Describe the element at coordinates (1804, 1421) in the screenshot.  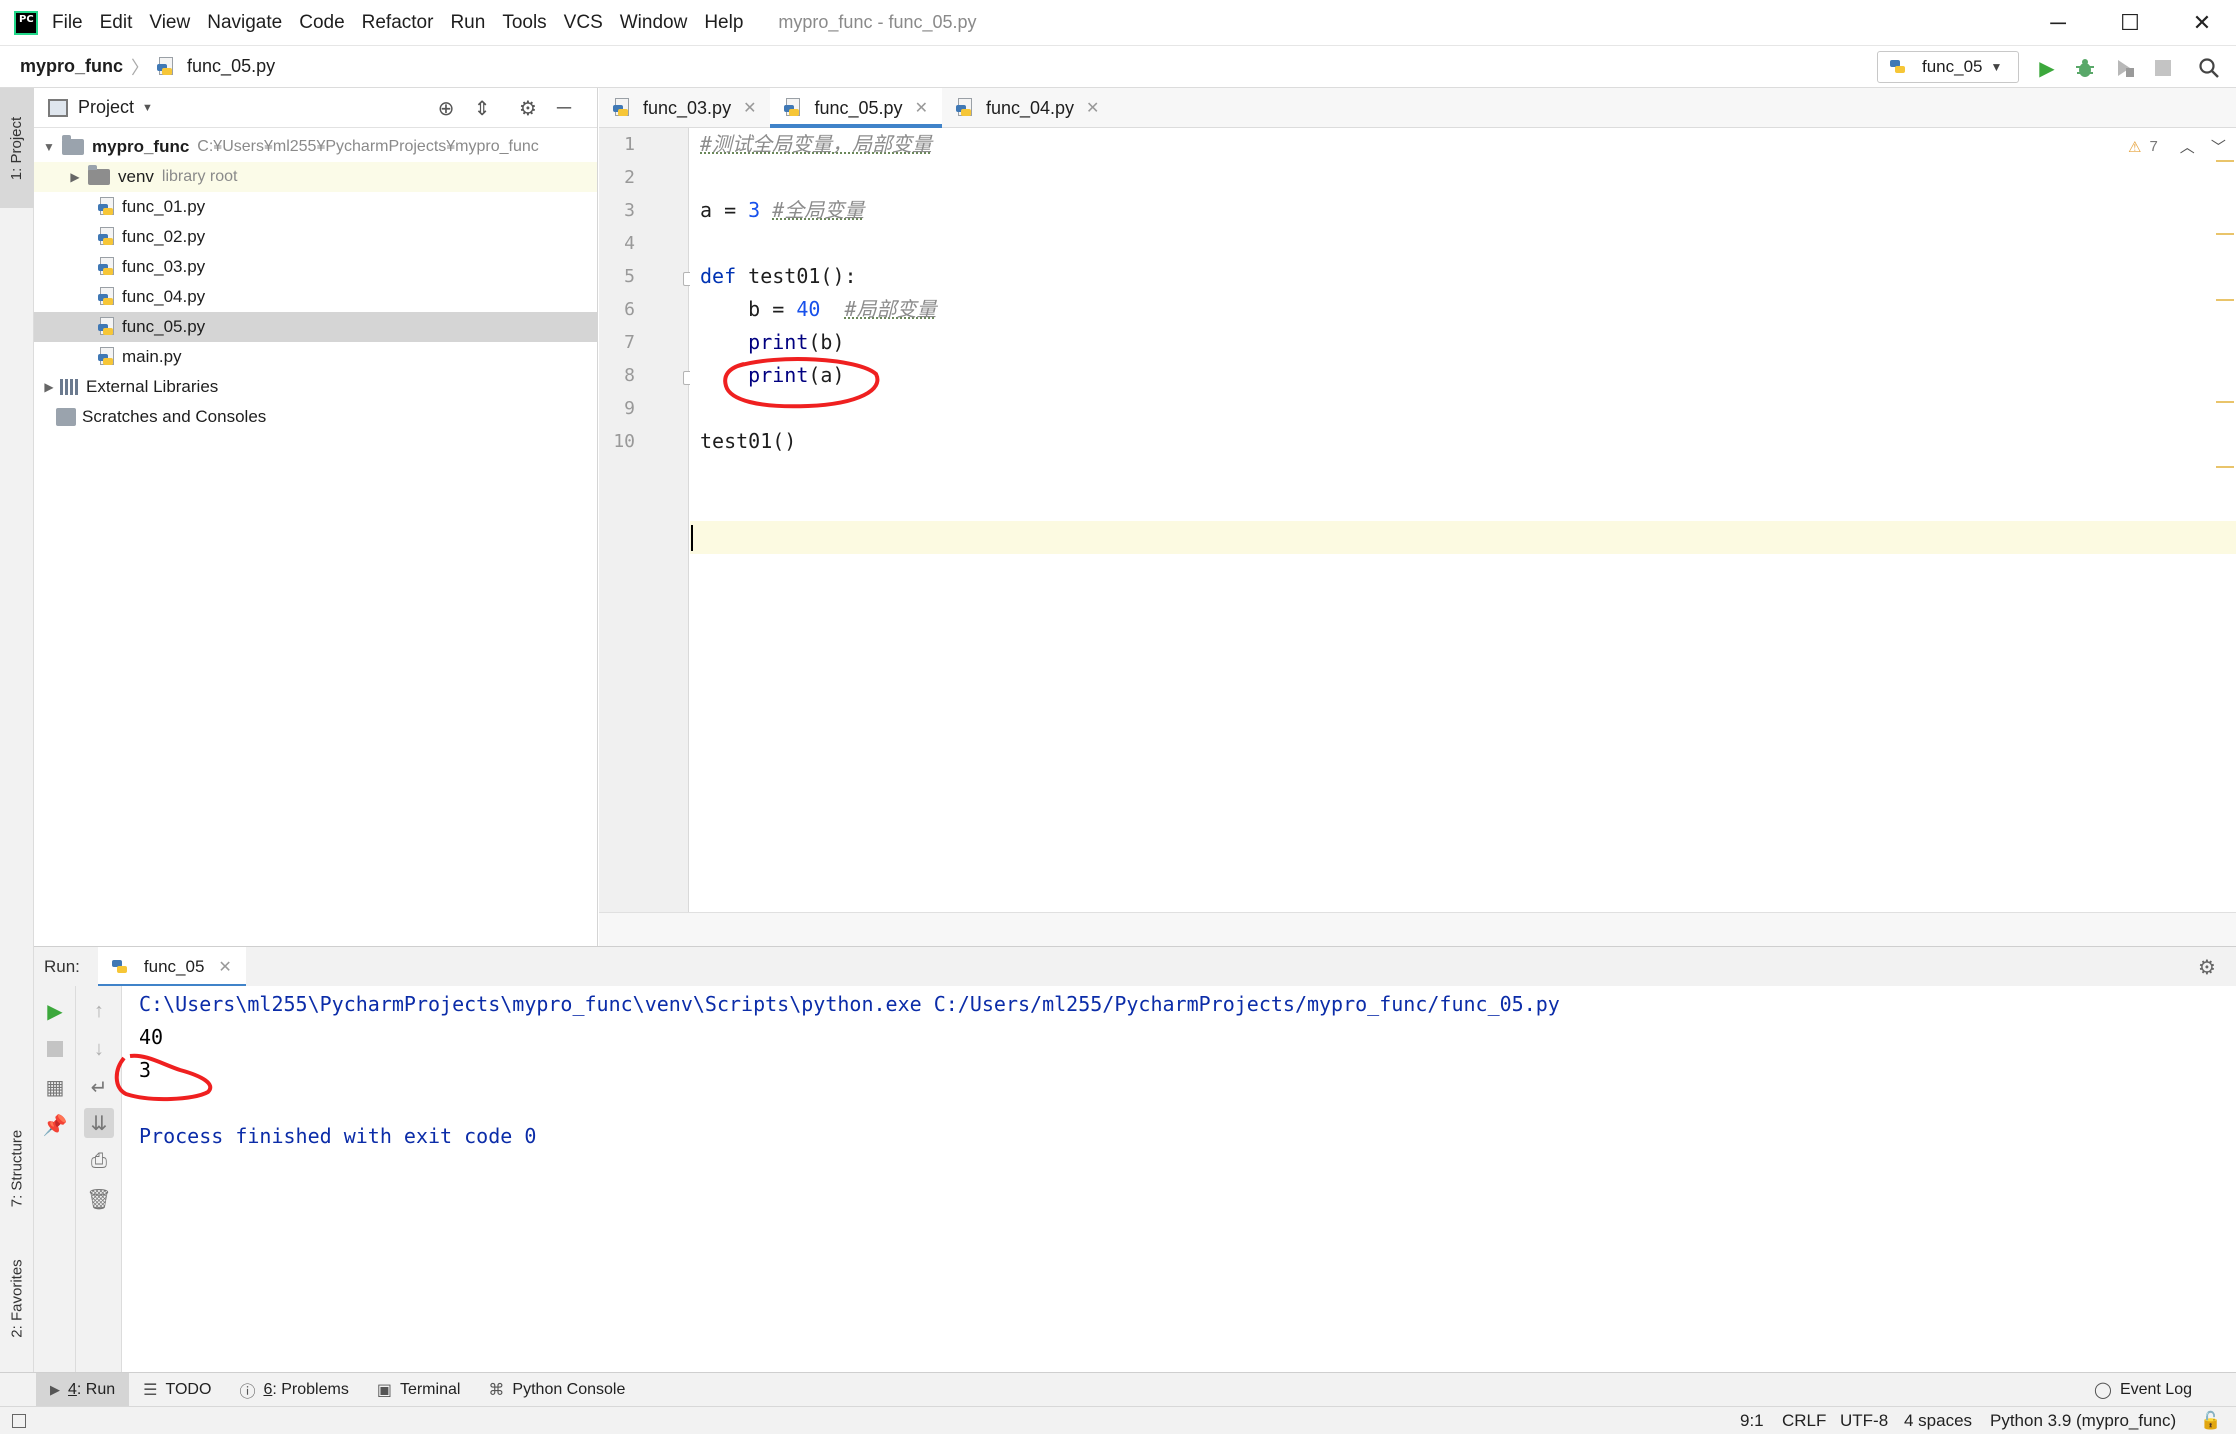
I see `line-separator: CRLF` at that location.